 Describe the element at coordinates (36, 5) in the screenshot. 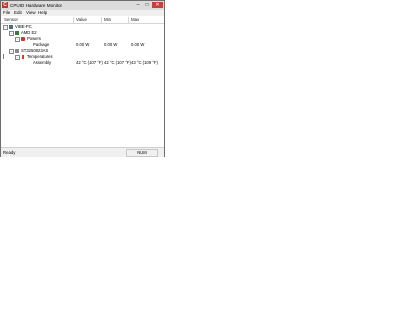

I see `window-title: CPUID Hardware Monitor` at that location.